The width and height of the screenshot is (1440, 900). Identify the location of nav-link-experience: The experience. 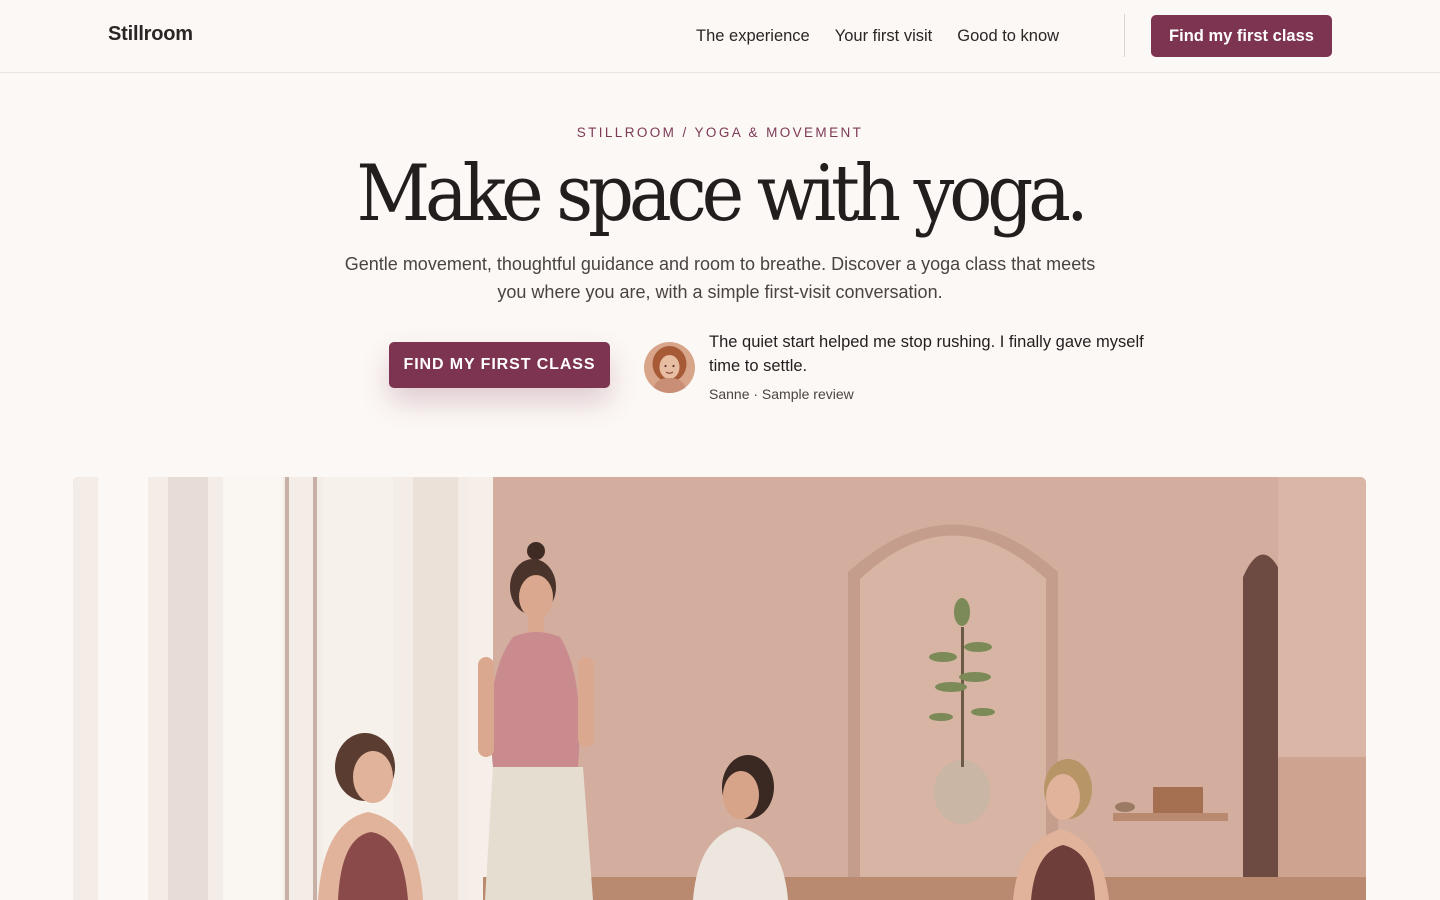
(753, 36).